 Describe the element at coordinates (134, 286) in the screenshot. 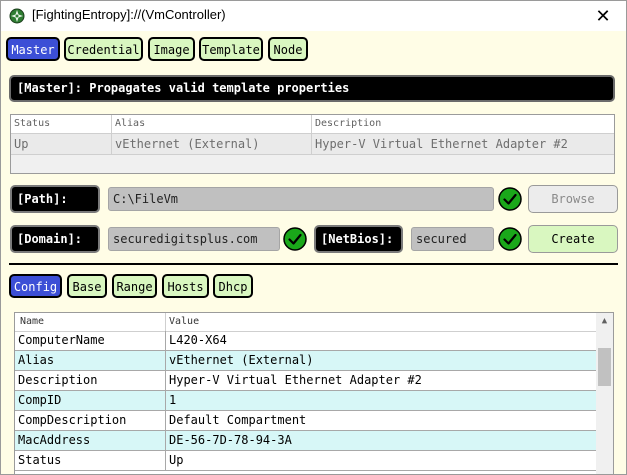

I see `tab-range: Range` at that location.